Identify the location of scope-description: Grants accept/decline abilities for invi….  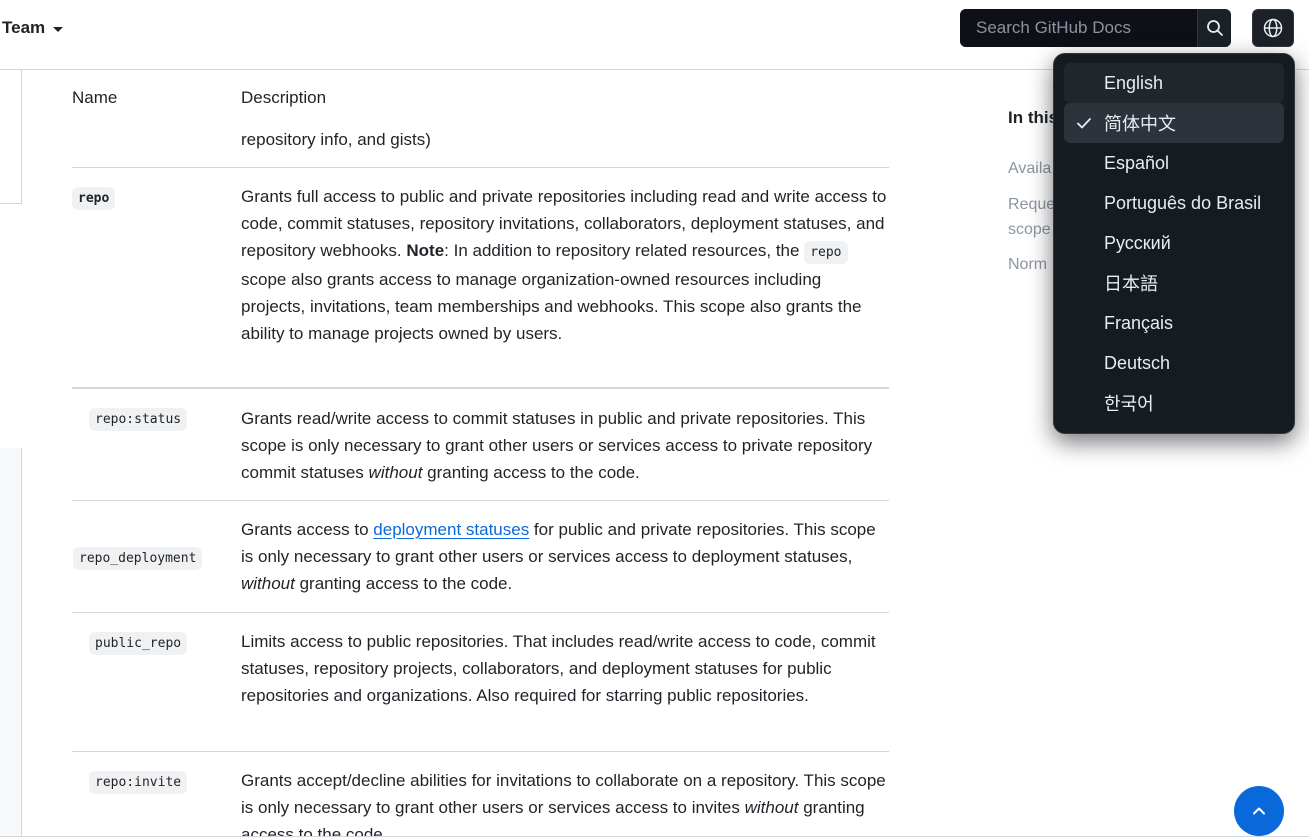
(565, 794).